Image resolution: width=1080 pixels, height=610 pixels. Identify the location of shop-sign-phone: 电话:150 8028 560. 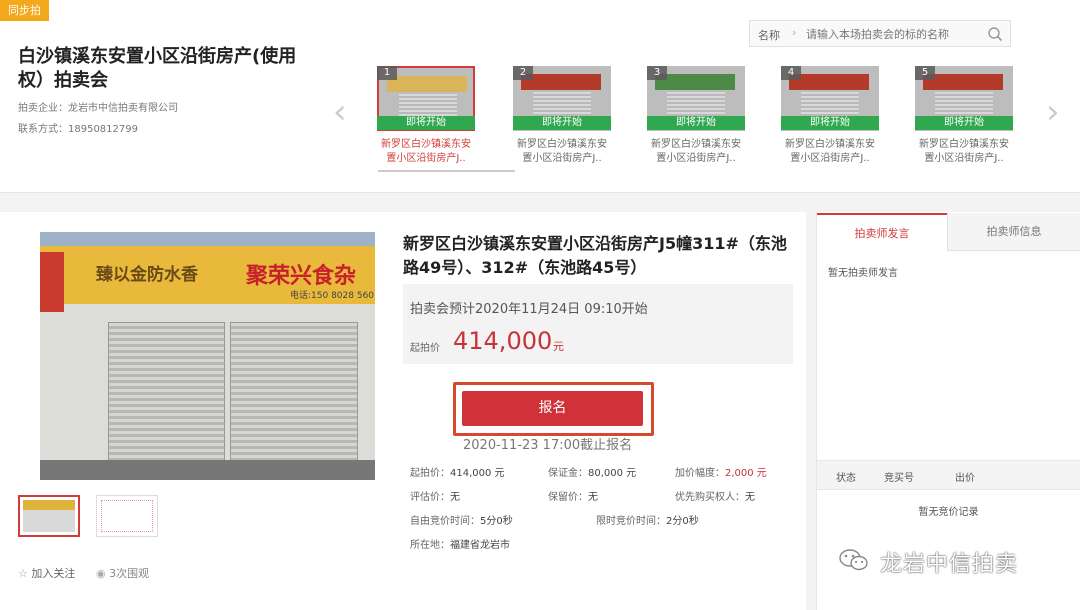
(332, 296).